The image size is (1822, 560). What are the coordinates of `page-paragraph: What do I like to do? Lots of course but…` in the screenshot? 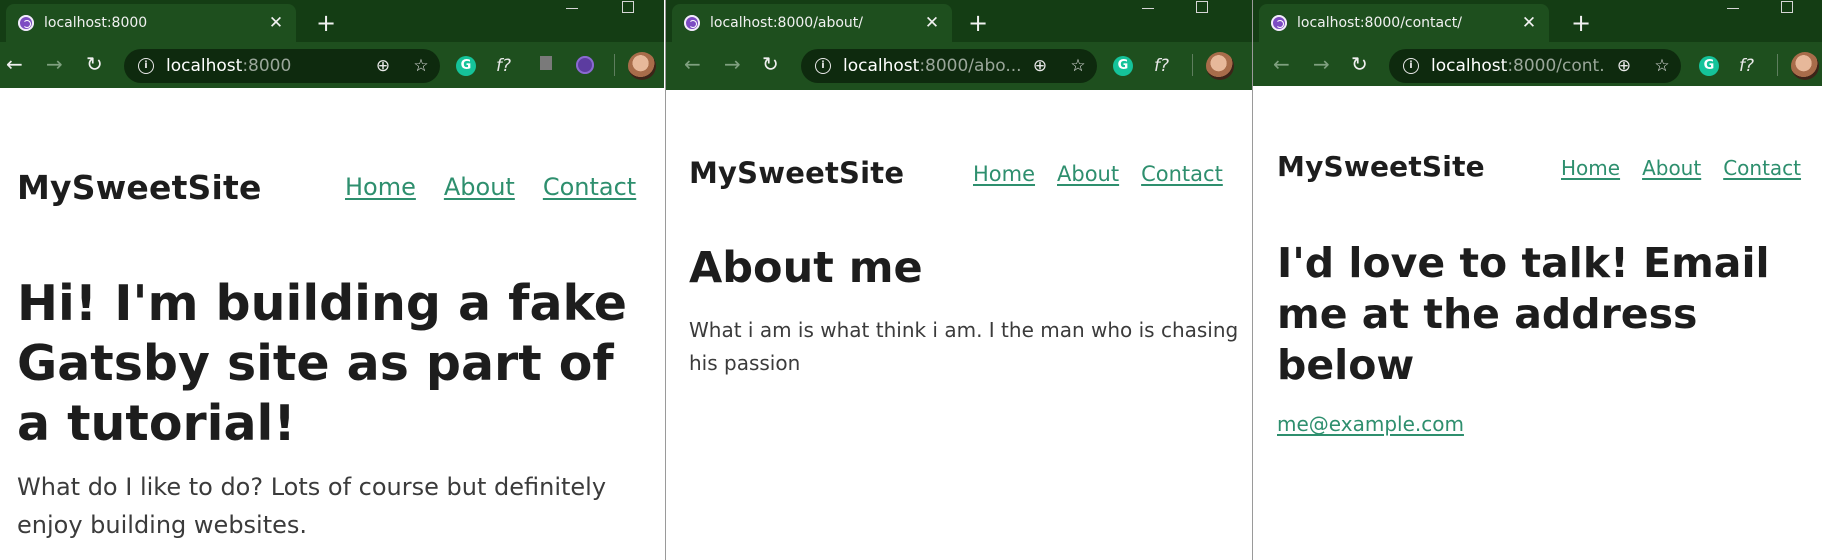 It's located at (312, 506).